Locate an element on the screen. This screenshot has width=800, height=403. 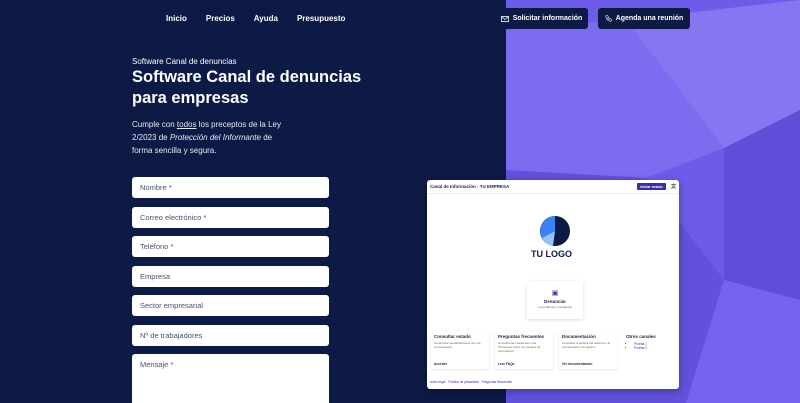
hero-eyebrow: Software Canal de denuncias is located at coordinates (184, 61).